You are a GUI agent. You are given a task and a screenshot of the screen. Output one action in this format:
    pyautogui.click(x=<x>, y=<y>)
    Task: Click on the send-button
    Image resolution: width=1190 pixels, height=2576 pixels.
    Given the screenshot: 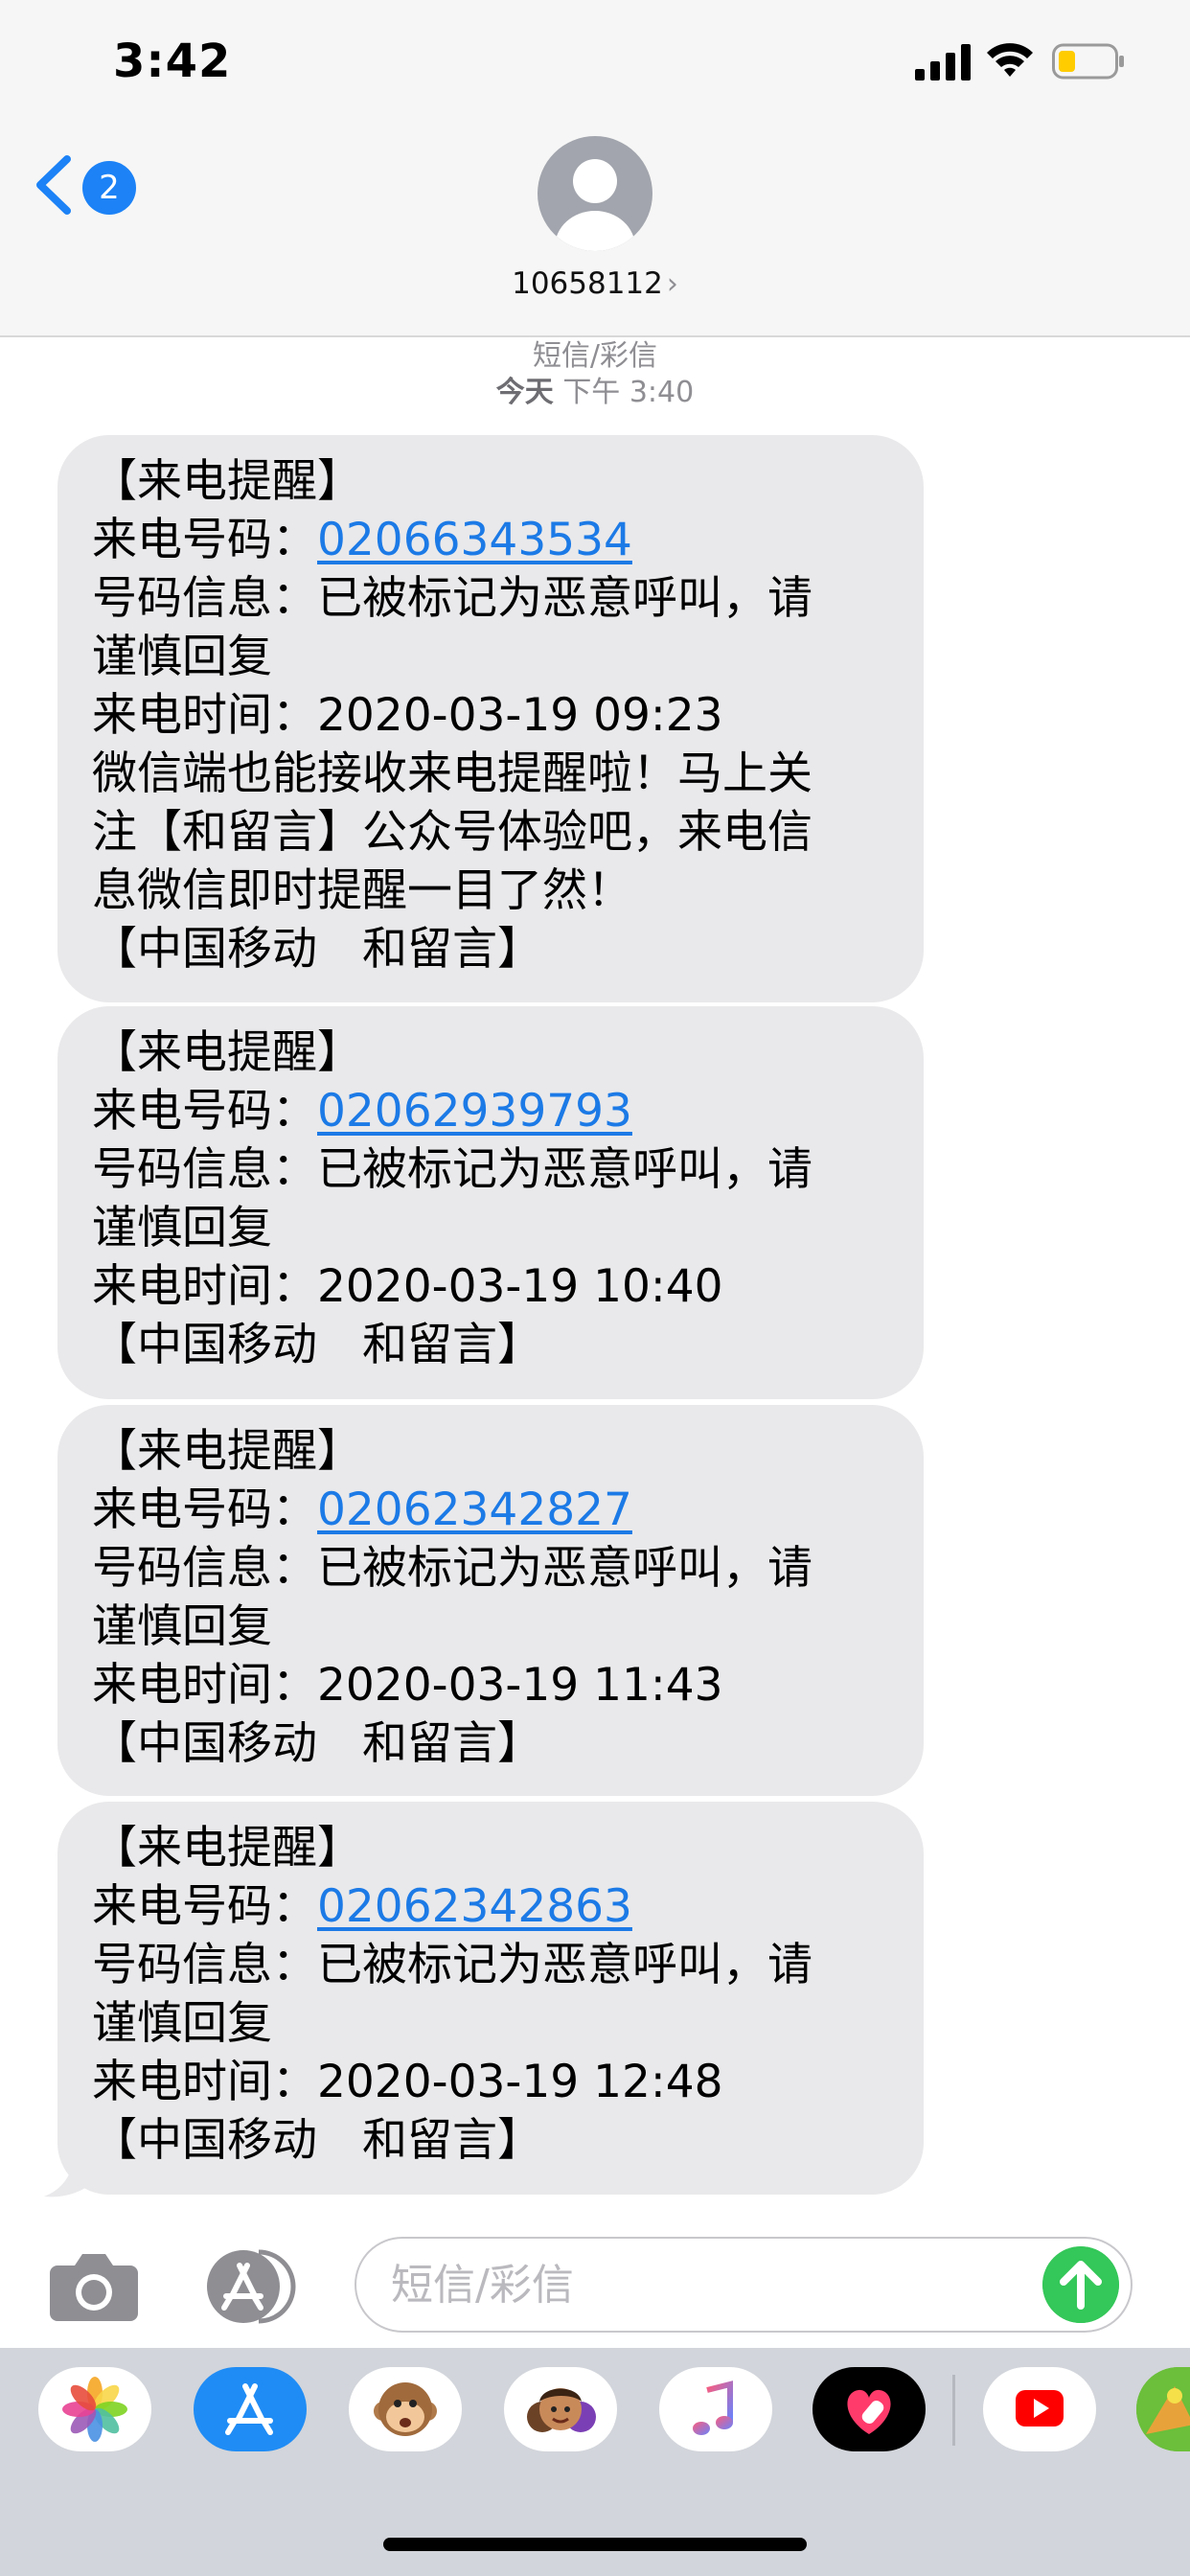 What is the action you would take?
    pyautogui.click(x=1080, y=2284)
    